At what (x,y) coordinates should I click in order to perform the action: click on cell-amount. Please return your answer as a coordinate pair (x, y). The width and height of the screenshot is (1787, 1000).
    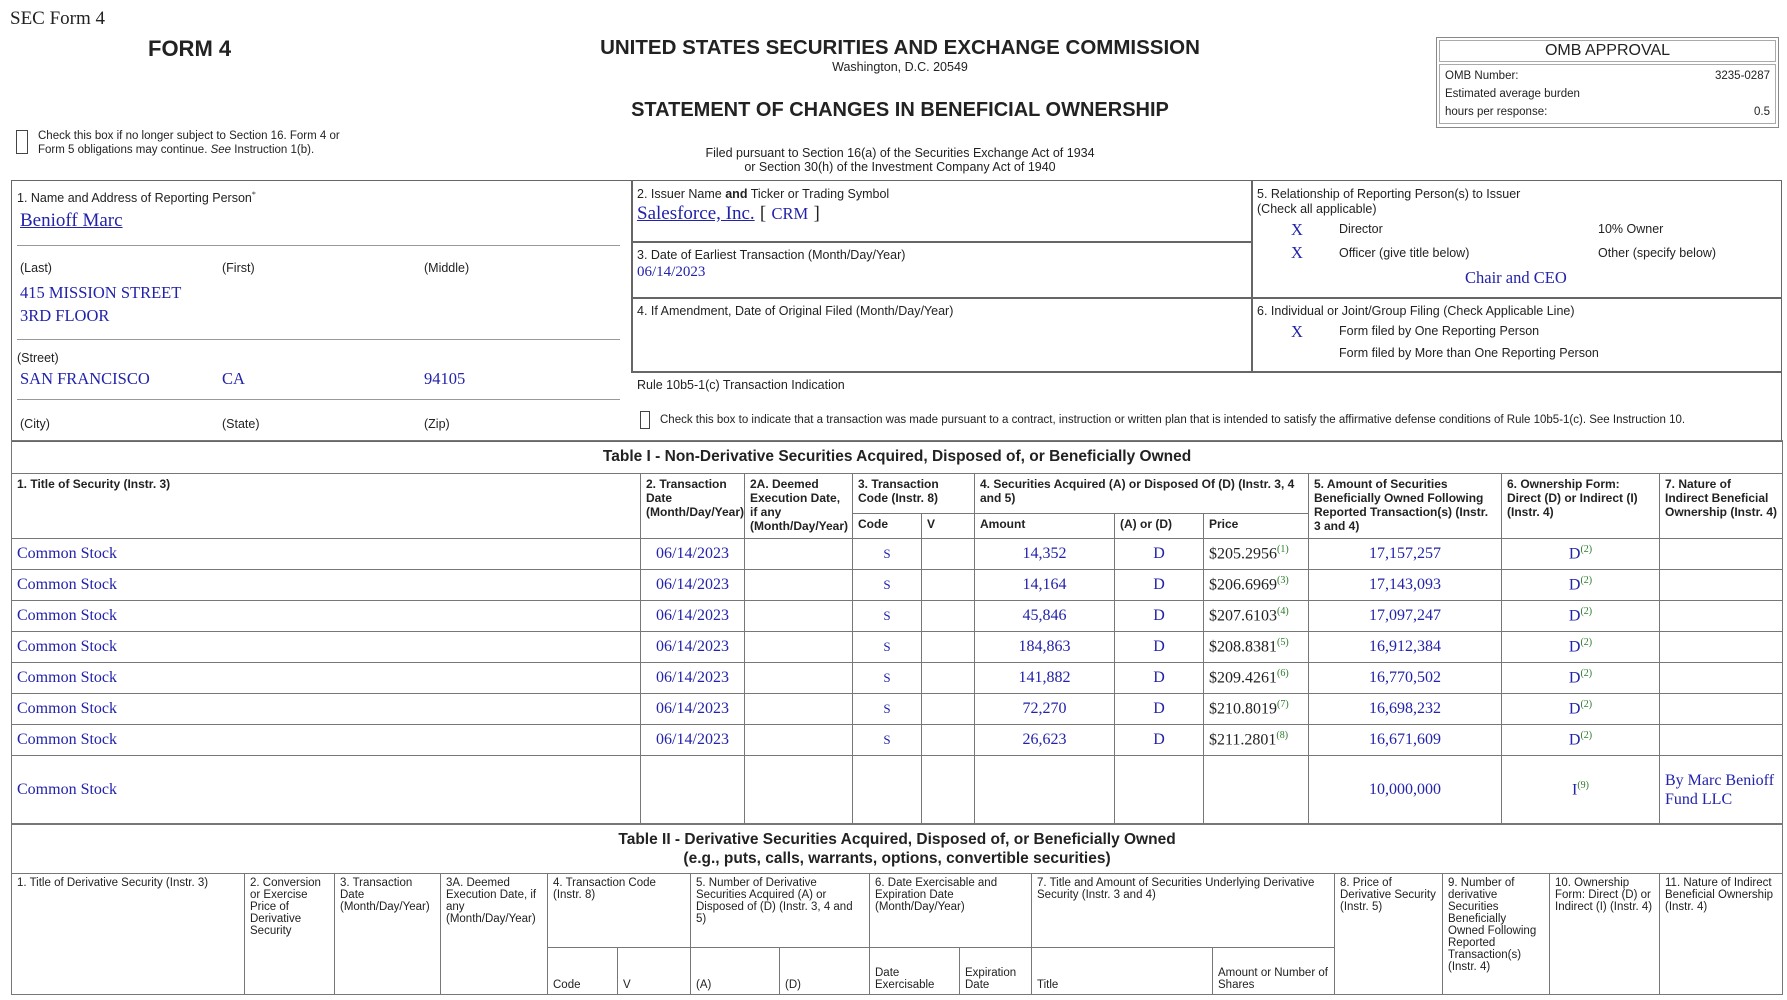
    Looking at the image, I should click on (1044, 790).